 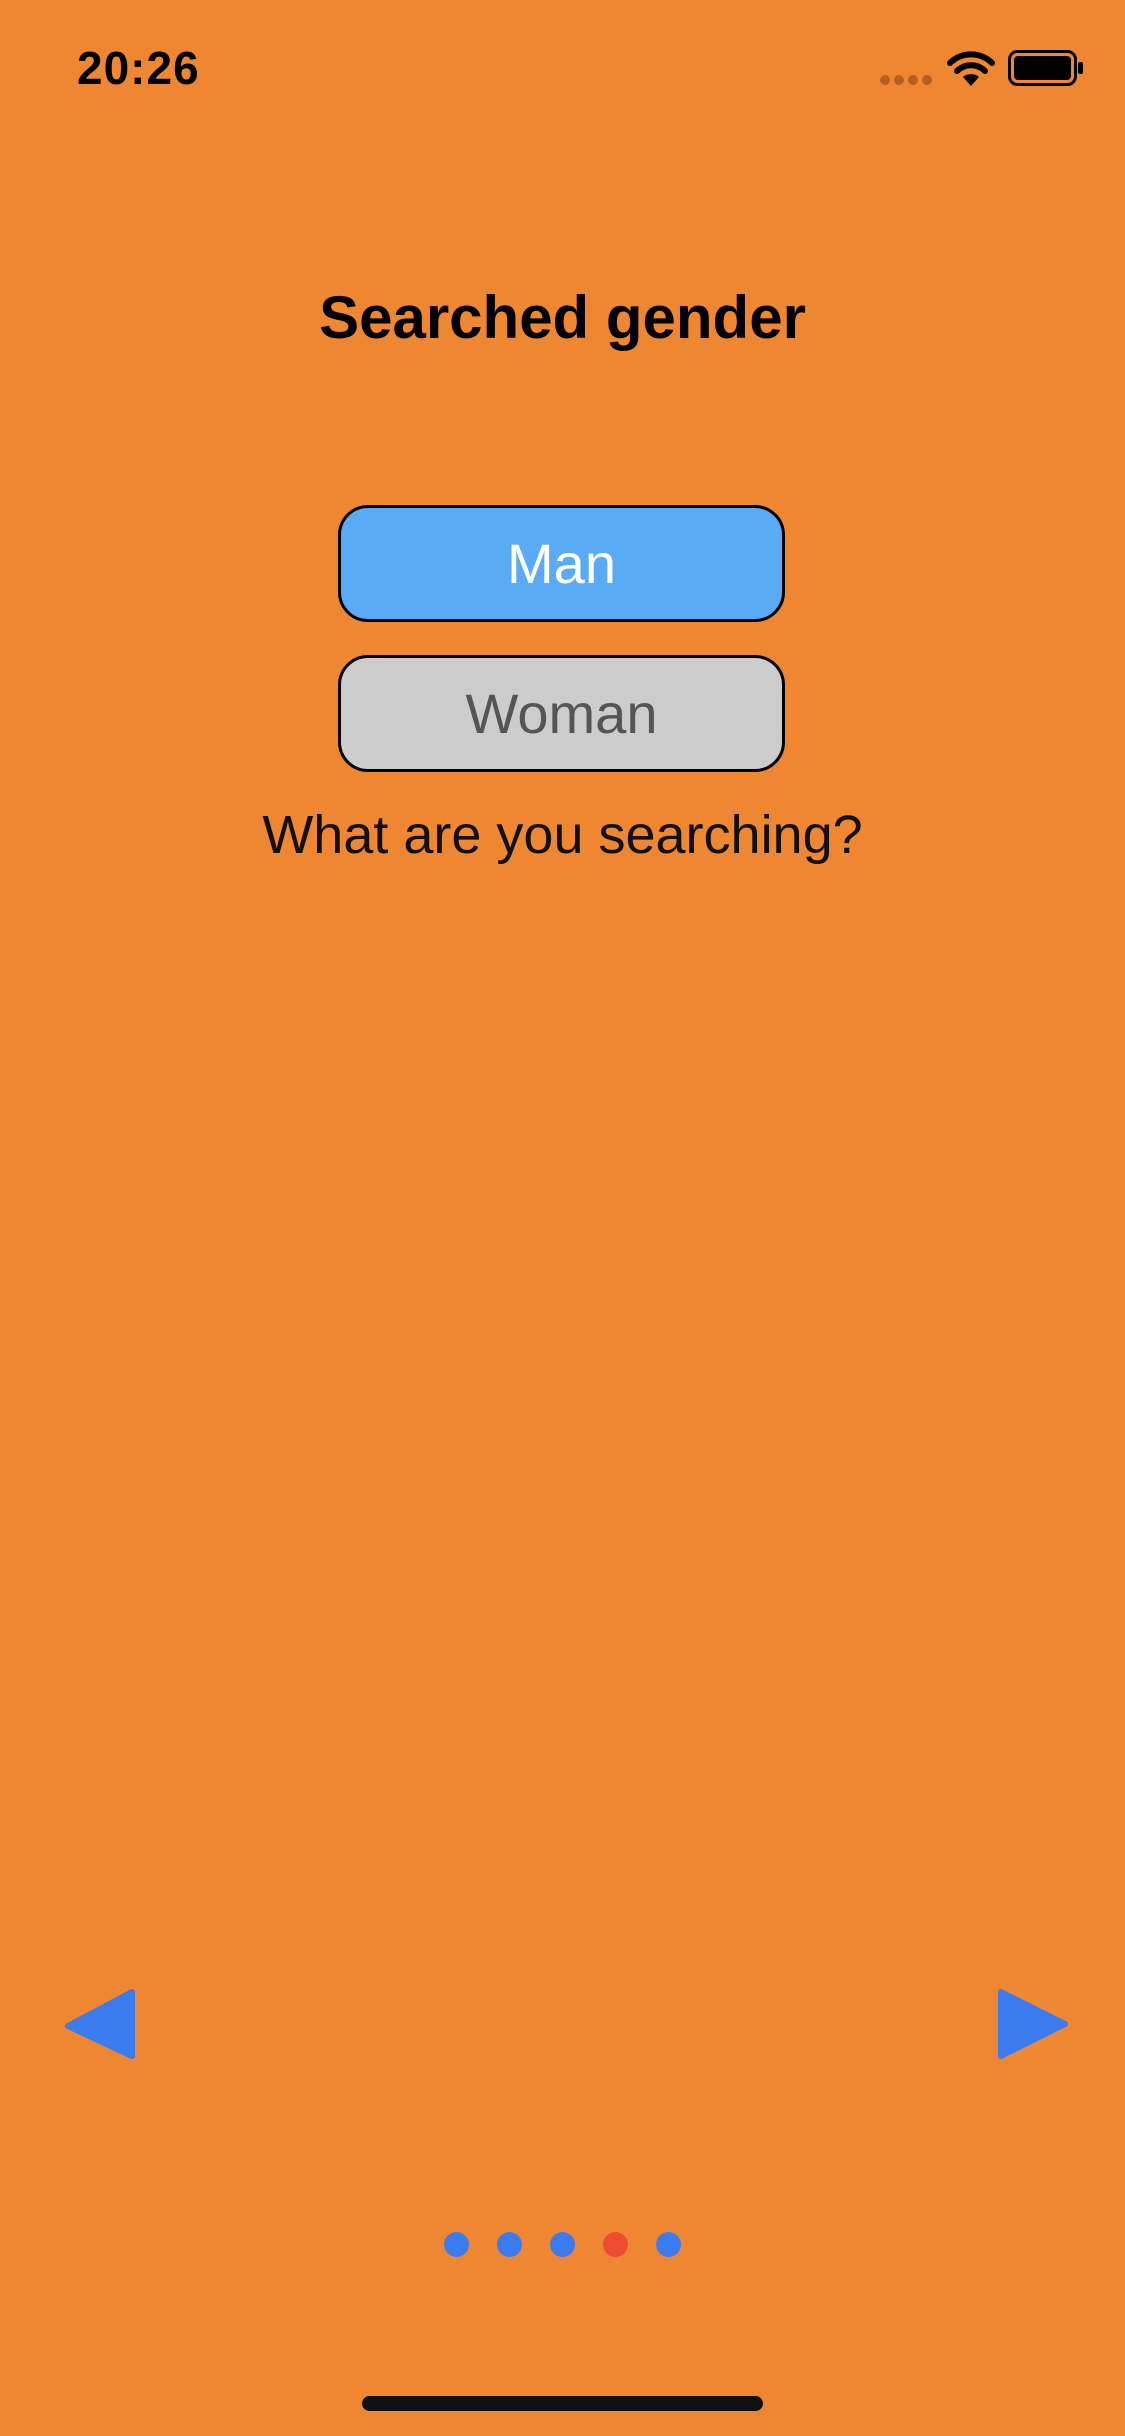 I want to click on man-option-button: Man, so click(x=561, y=563).